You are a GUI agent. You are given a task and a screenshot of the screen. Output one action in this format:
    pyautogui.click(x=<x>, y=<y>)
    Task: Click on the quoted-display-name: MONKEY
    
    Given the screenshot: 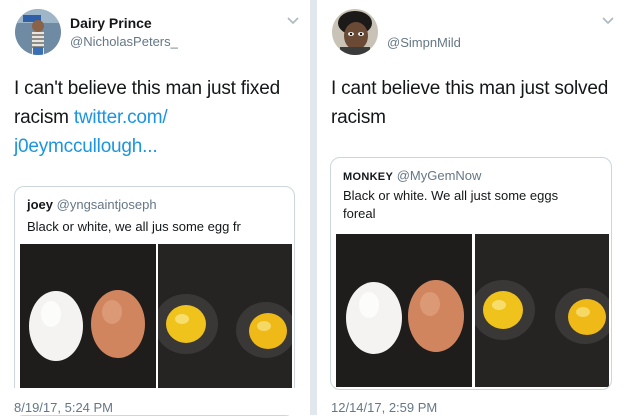 What is the action you would take?
    pyautogui.click(x=368, y=177)
    